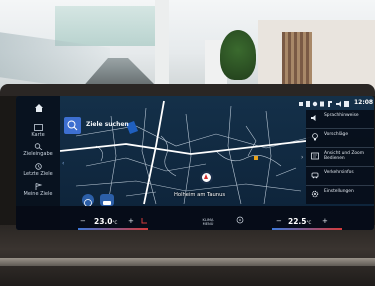 This screenshot has height=286, width=375. What do you see at coordinates (315, 137) in the screenshot?
I see `lightbulb-icon` at bounding box center [315, 137].